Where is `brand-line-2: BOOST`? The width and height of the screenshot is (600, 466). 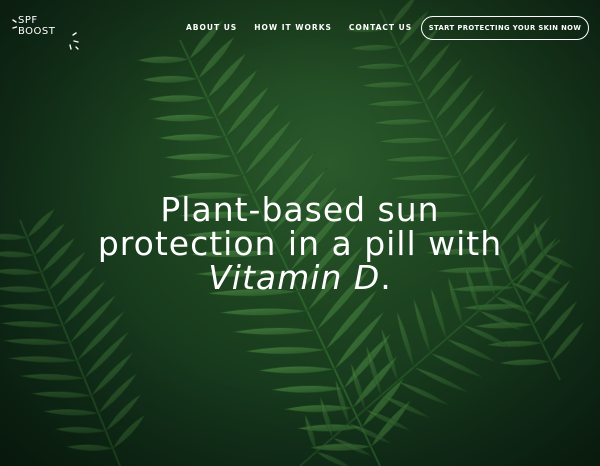
brand-line-2: BOOST is located at coordinates (37, 31).